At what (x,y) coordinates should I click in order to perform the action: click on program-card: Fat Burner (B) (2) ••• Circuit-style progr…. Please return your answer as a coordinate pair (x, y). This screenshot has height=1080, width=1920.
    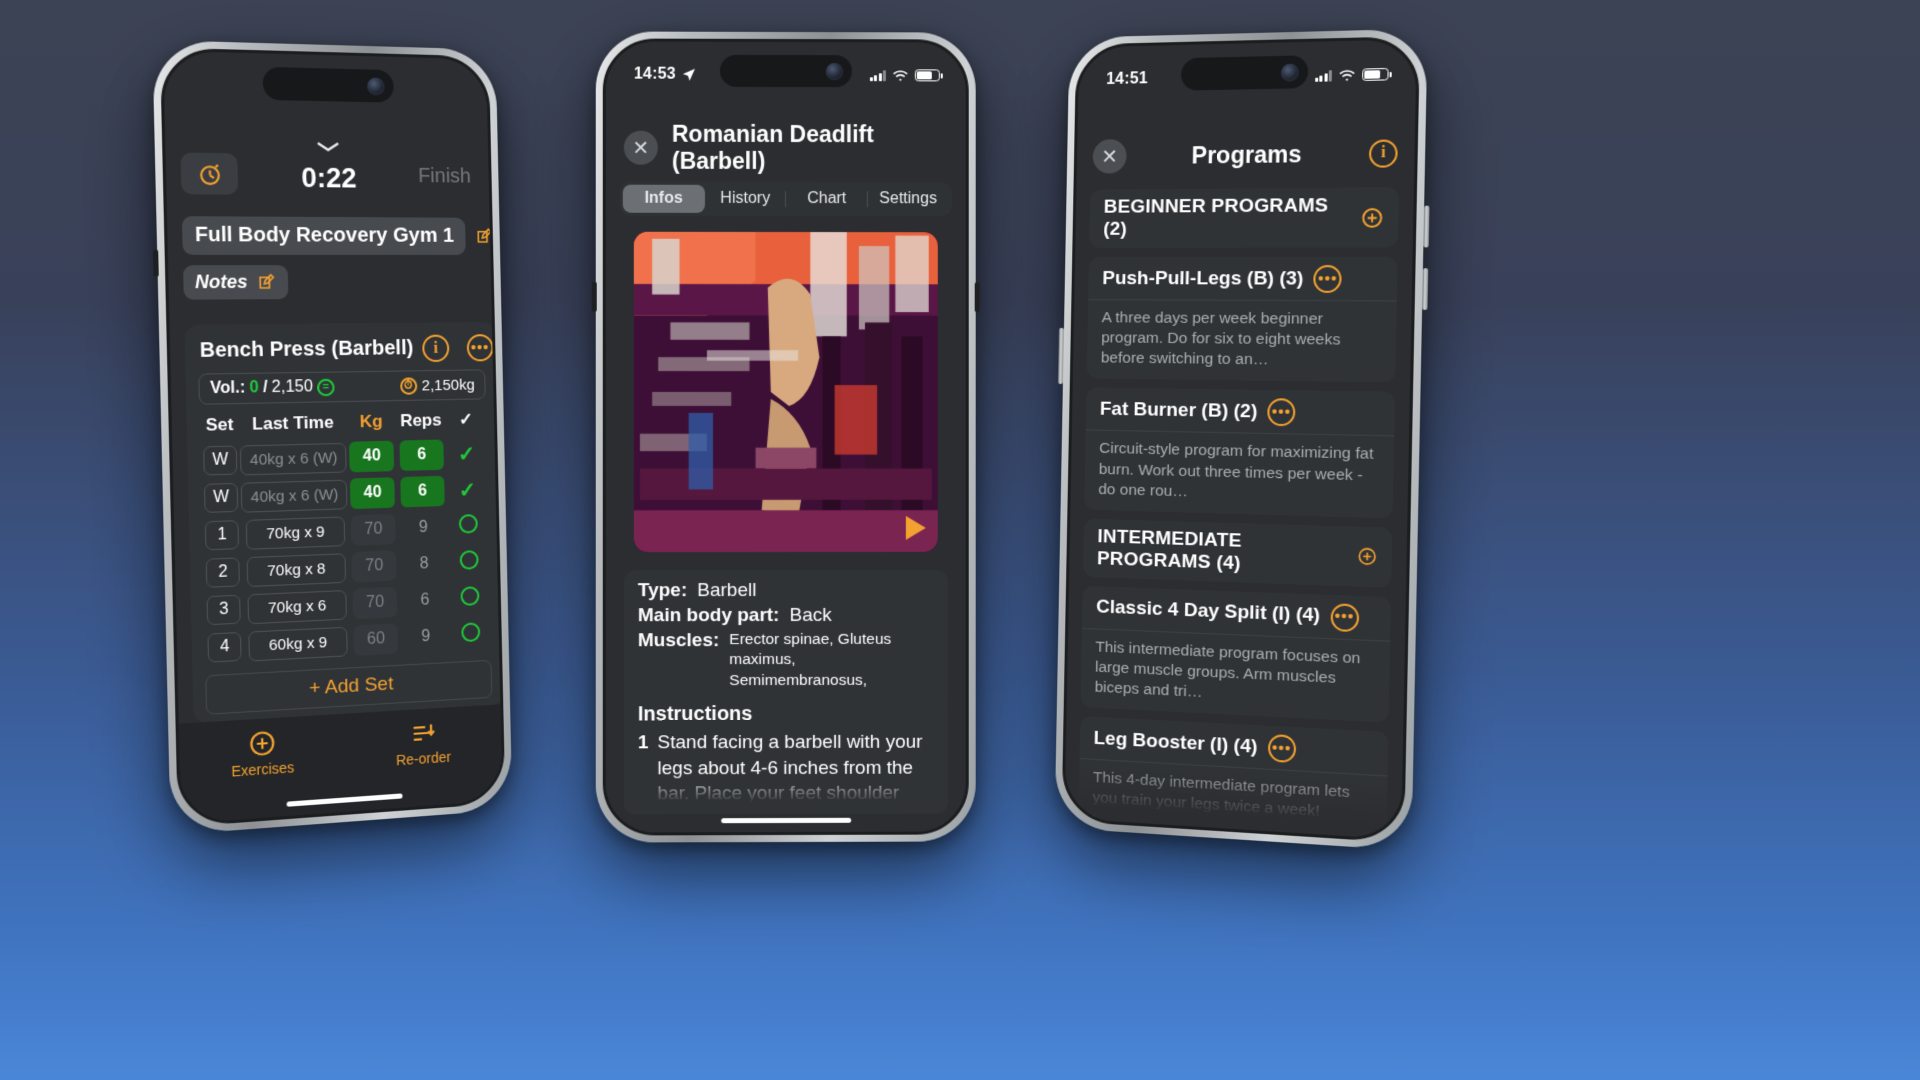
    Looking at the image, I should click on (1240, 453).